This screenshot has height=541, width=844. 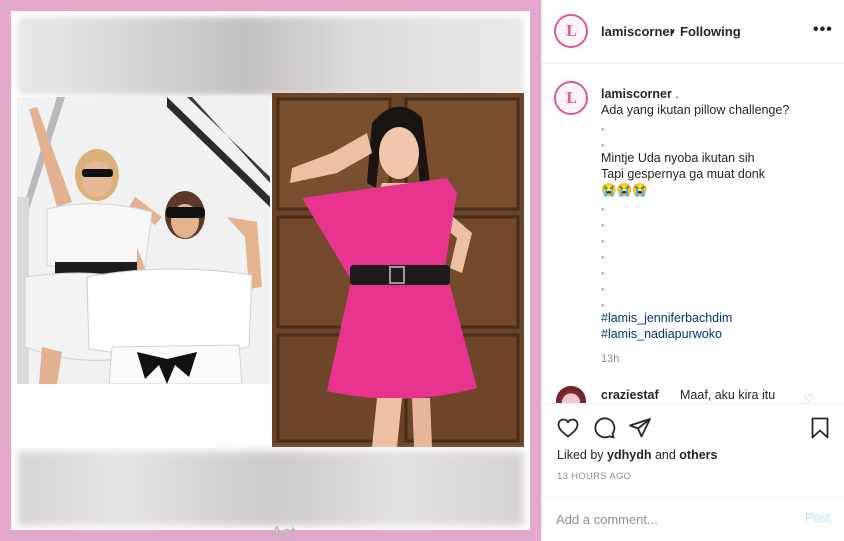 What do you see at coordinates (695, 110) in the screenshot?
I see `caption-line: Ada yang ikutan pillow challenge?` at bounding box center [695, 110].